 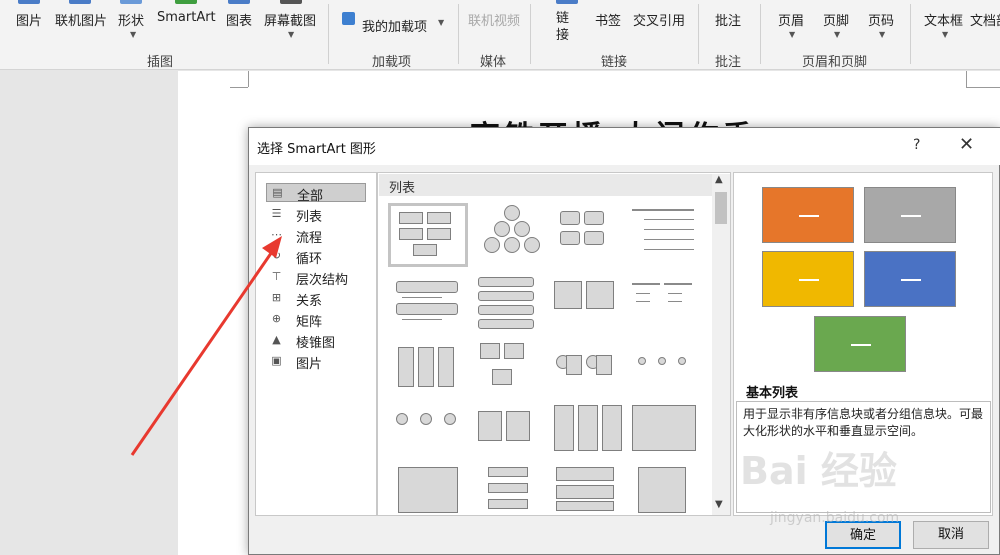 I want to click on online-picture-icon, so click(x=80, y=2).